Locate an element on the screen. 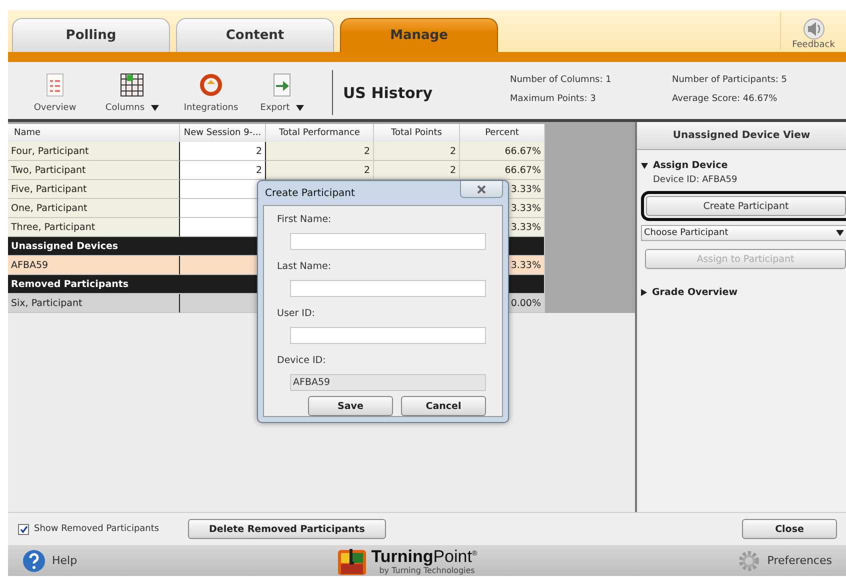 This screenshot has height=579, width=846. help-button: Help is located at coordinates (50, 560).